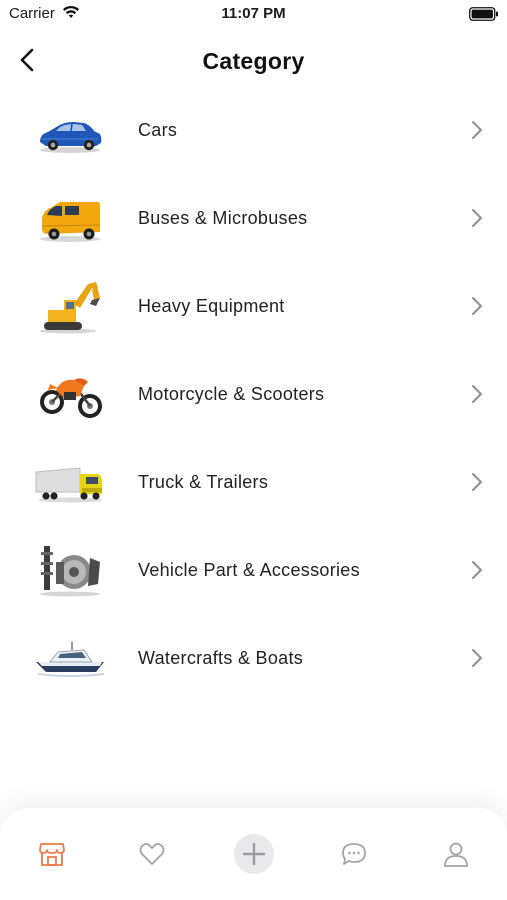 The height and width of the screenshot is (900, 507). What do you see at coordinates (70, 571) in the screenshot?
I see `parts-icon` at bounding box center [70, 571].